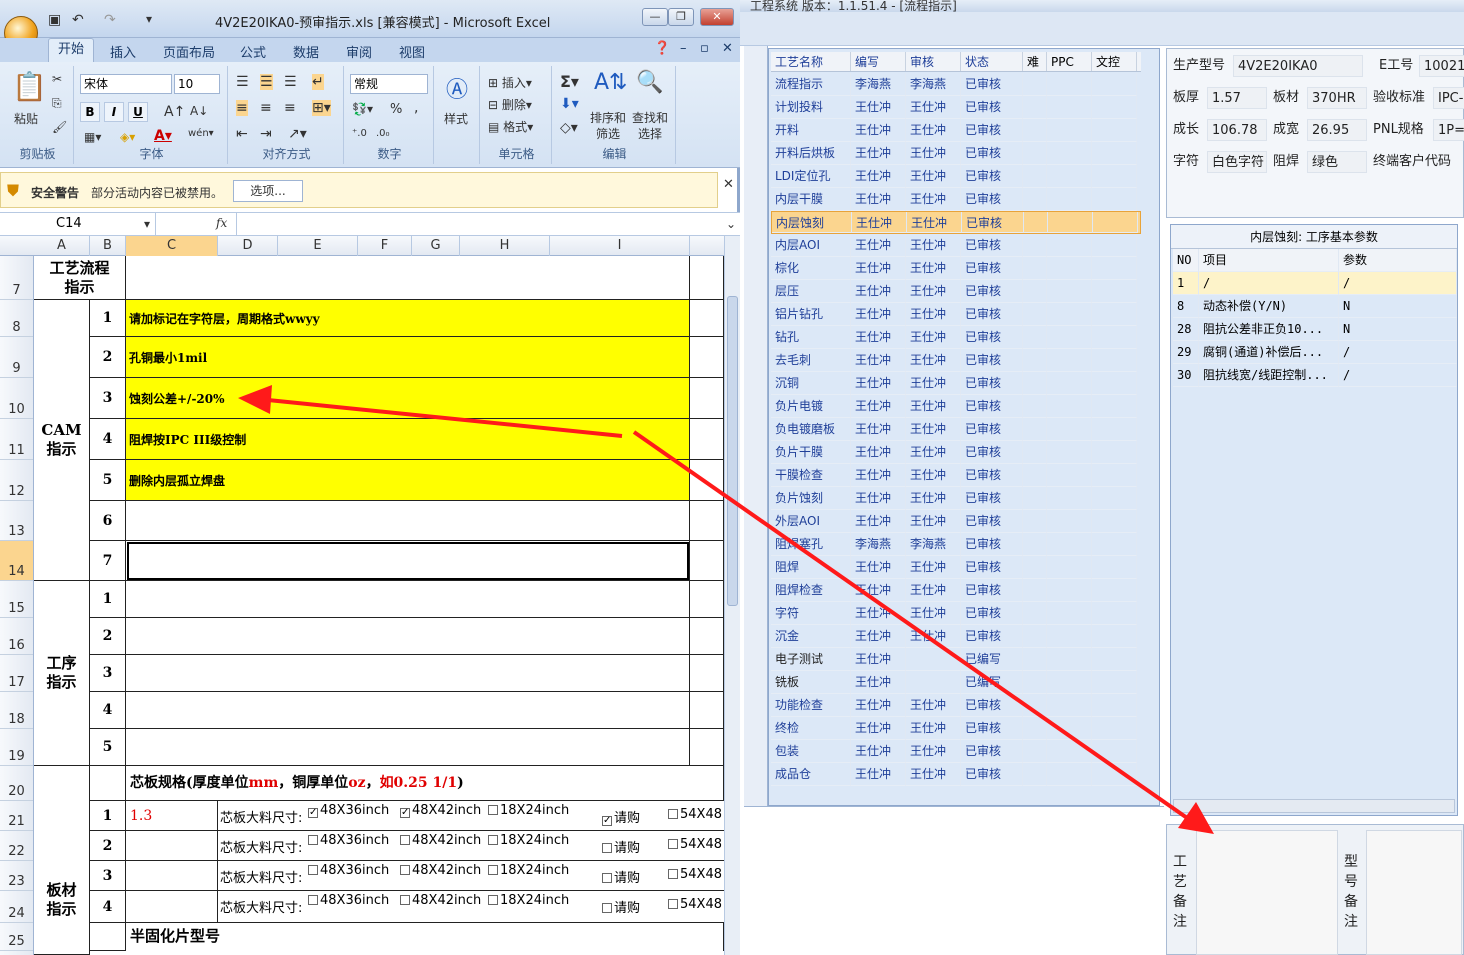 The height and width of the screenshot is (955, 1464). I want to click on arrow-to-cam-item, so click(445, 418).